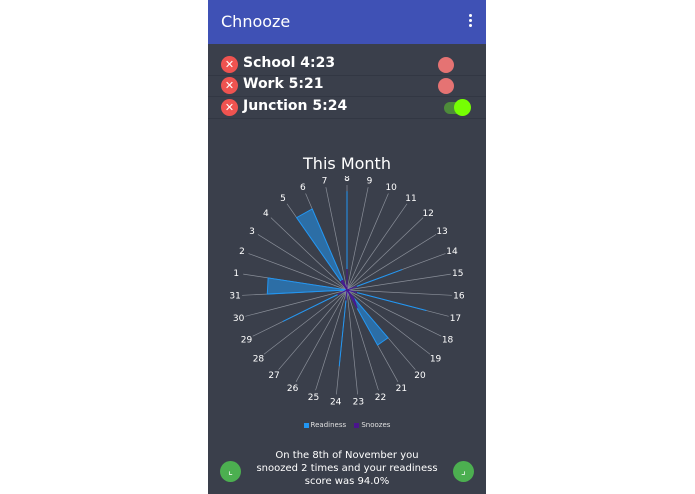 The height and width of the screenshot is (494, 695). Describe the element at coordinates (283, 84) in the screenshot. I see `alarm-label: Work 5:21` at that location.